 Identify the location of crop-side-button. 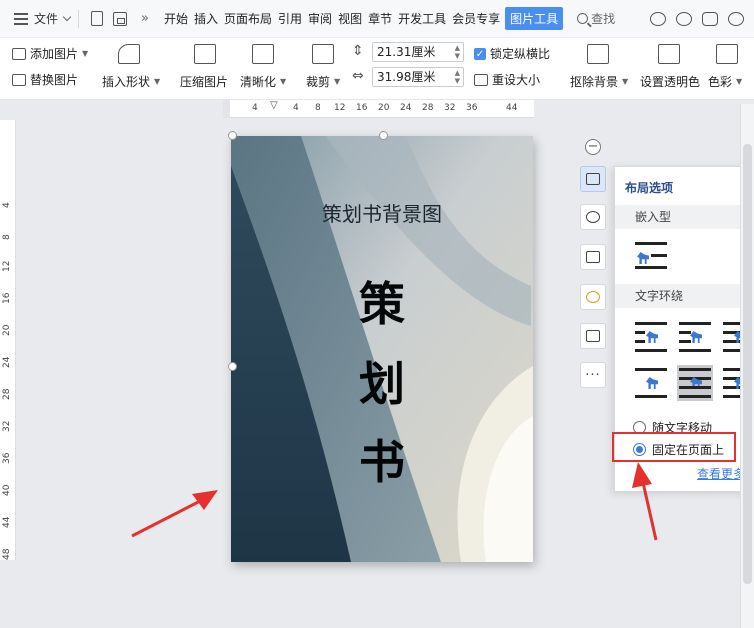
(593, 257).